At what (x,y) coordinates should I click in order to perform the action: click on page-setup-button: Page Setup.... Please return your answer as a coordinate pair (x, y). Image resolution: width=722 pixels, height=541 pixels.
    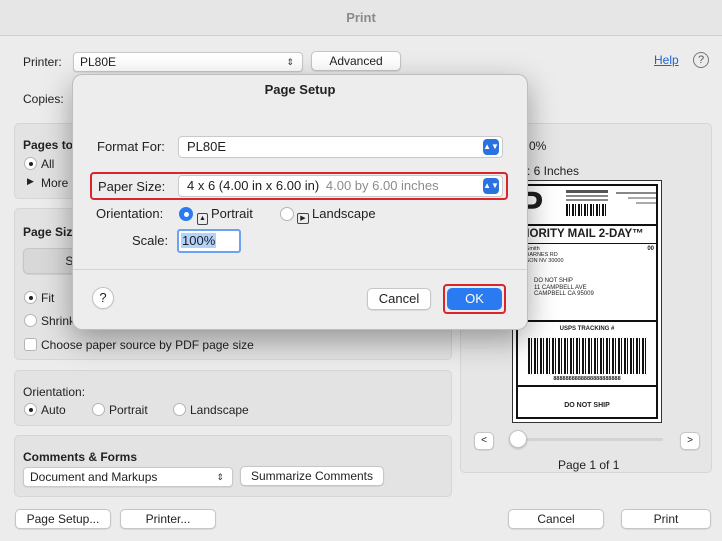
    Looking at the image, I should click on (63, 519).